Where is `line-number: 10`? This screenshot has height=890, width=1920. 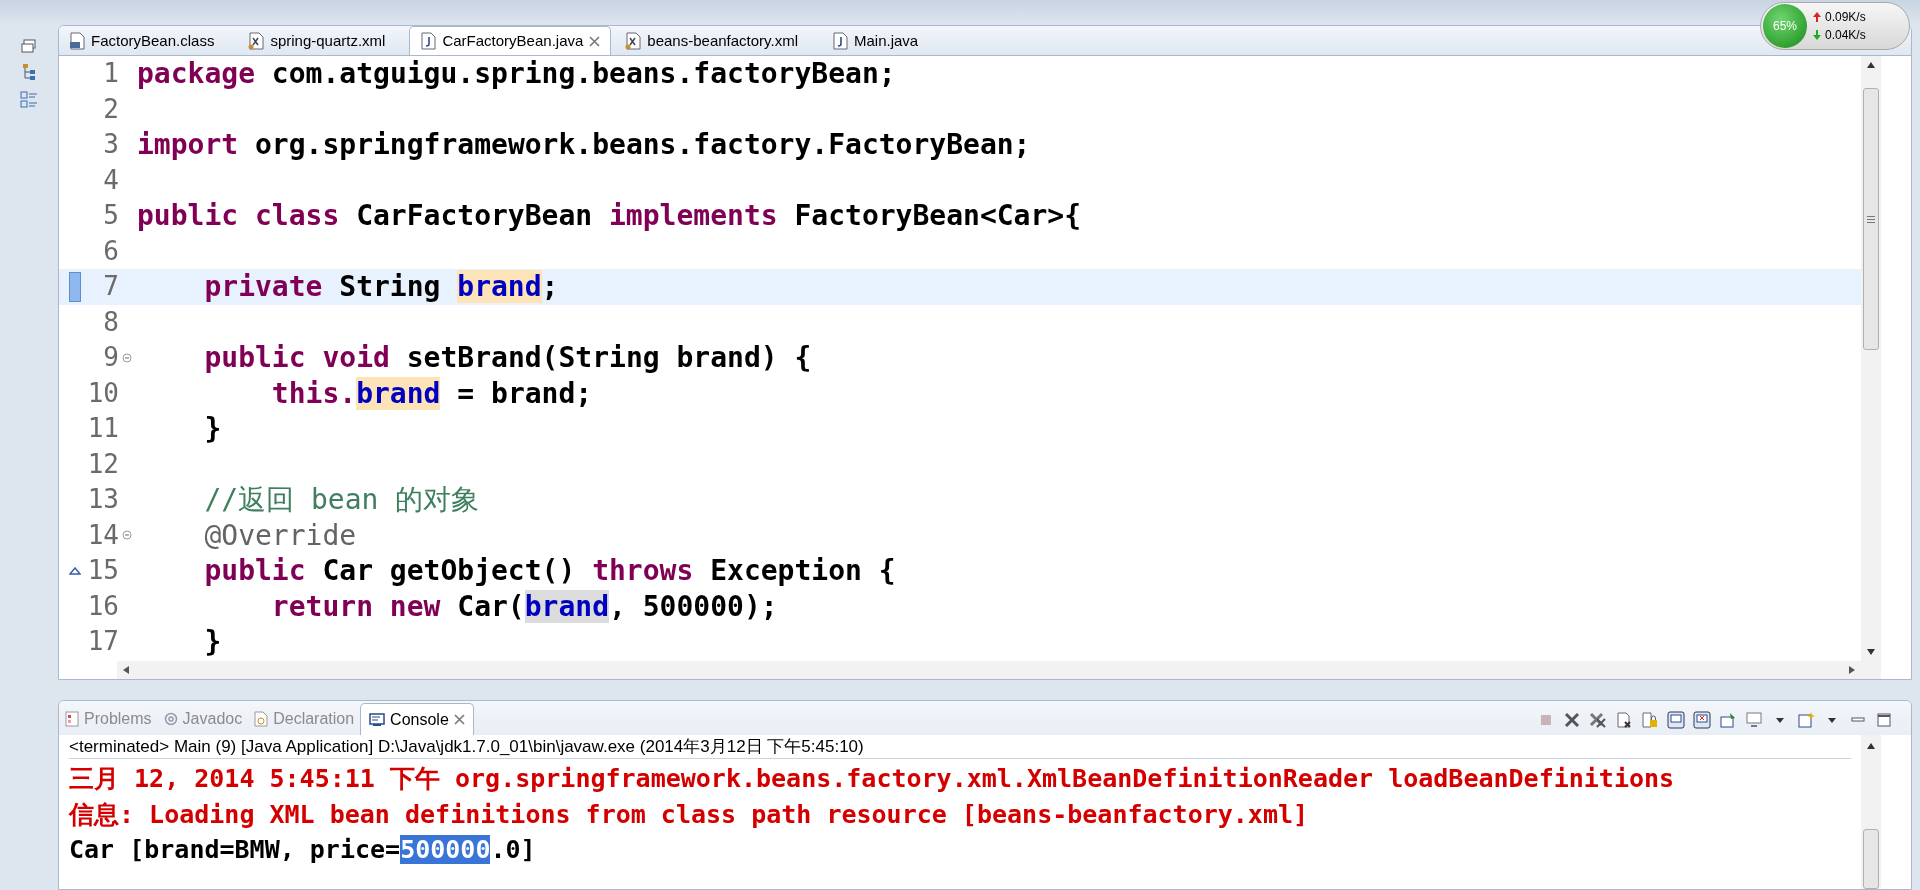 line-number: 10 is located at coordinates (102, 393).